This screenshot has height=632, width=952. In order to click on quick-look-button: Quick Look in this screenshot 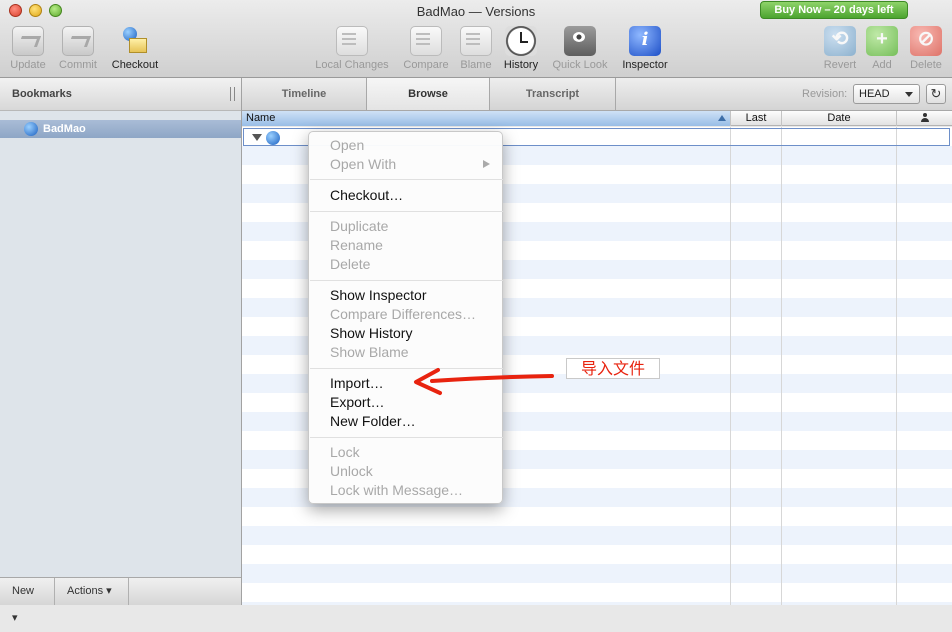, I will do `click(580, 50)`.